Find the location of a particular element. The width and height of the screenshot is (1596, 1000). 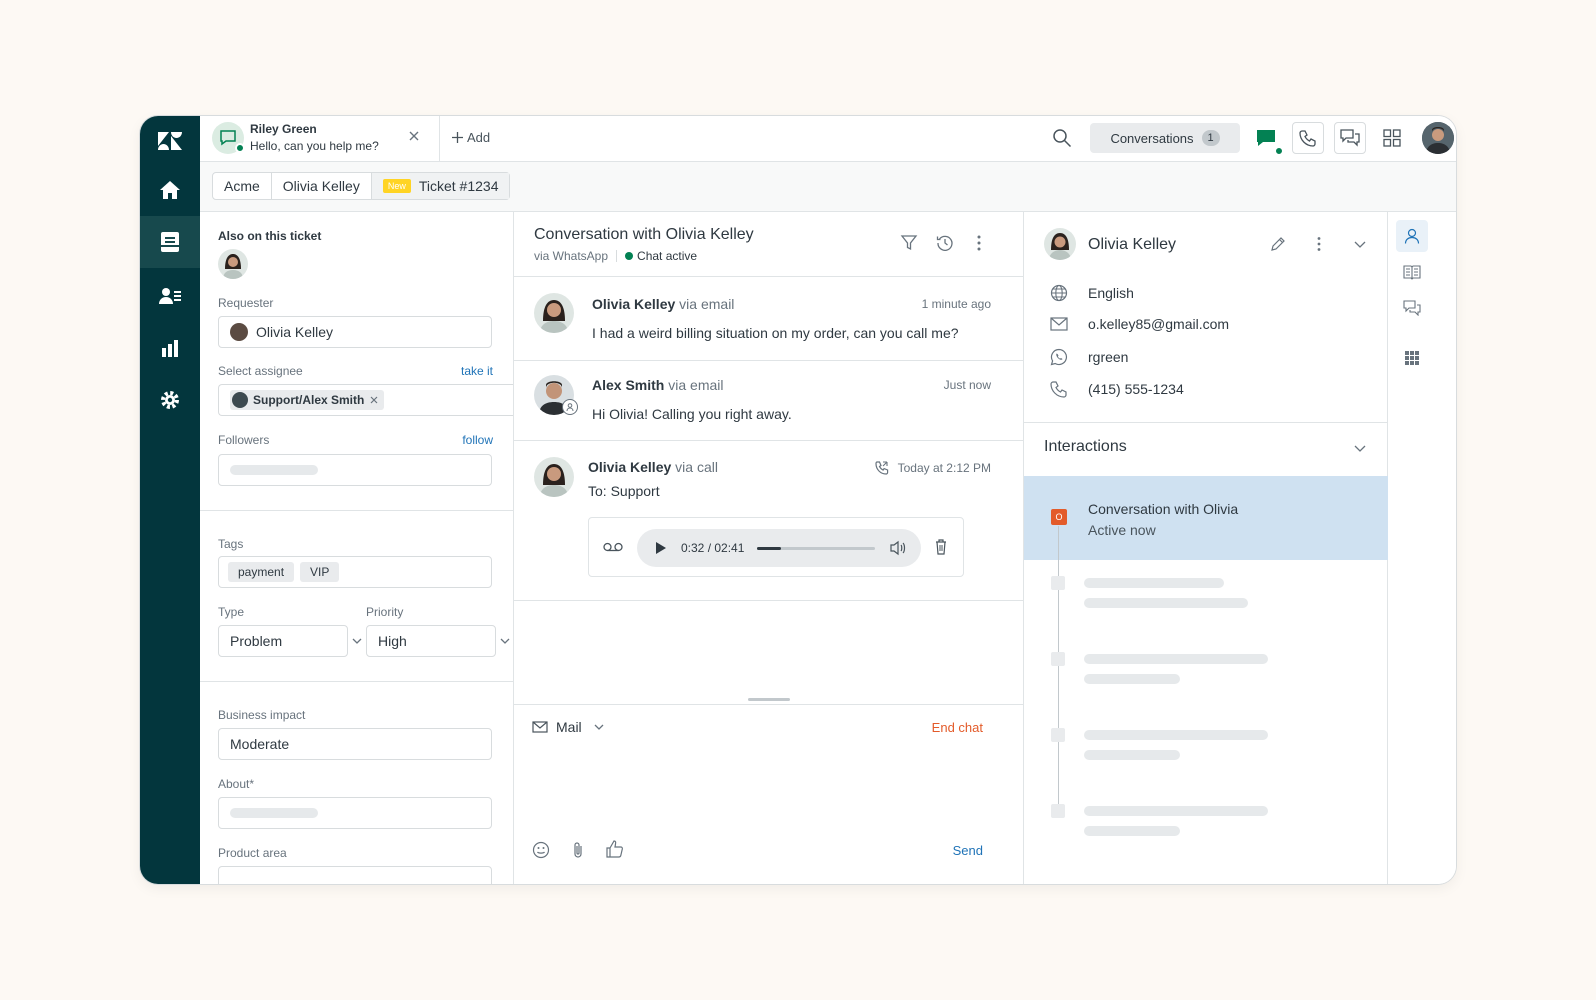

emoji-icon is located at coordinates (541, 850).